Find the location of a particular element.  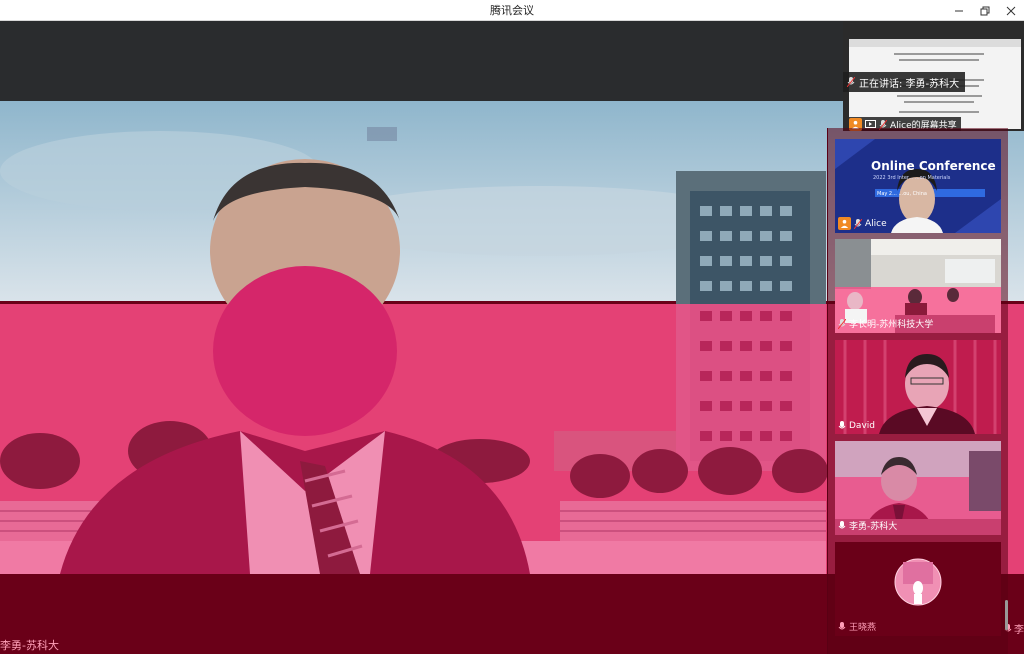

participant-name: 李勇-苏科大 is located at coordinates (873, 527).